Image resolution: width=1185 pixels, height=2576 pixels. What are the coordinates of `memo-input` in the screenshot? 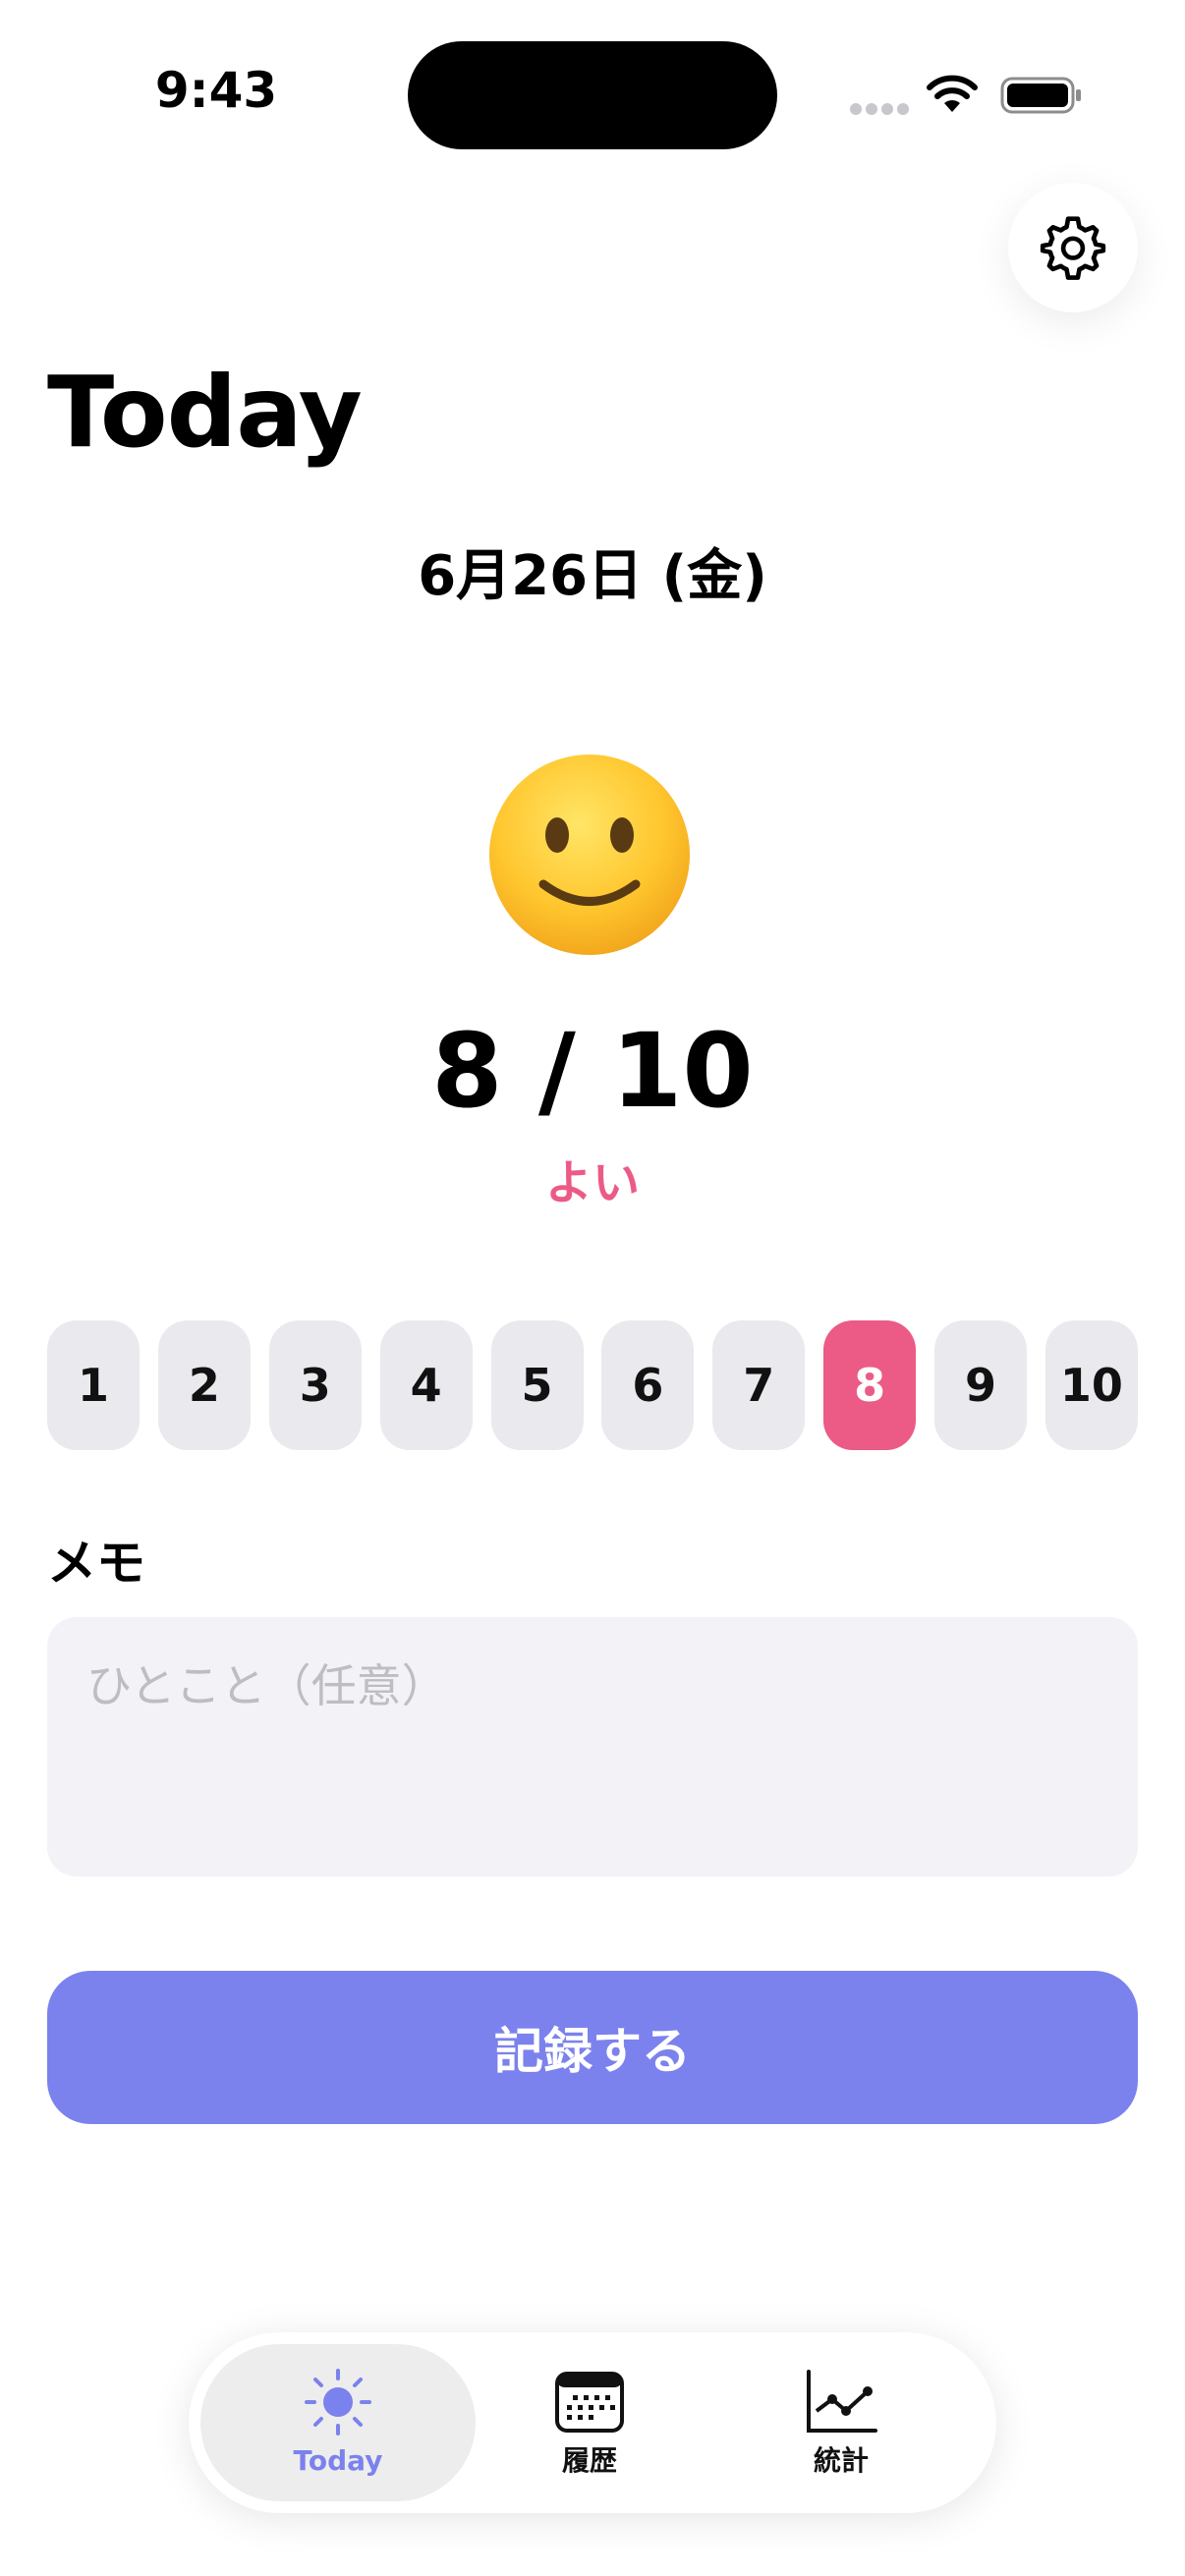 It's located at (592, 1746).